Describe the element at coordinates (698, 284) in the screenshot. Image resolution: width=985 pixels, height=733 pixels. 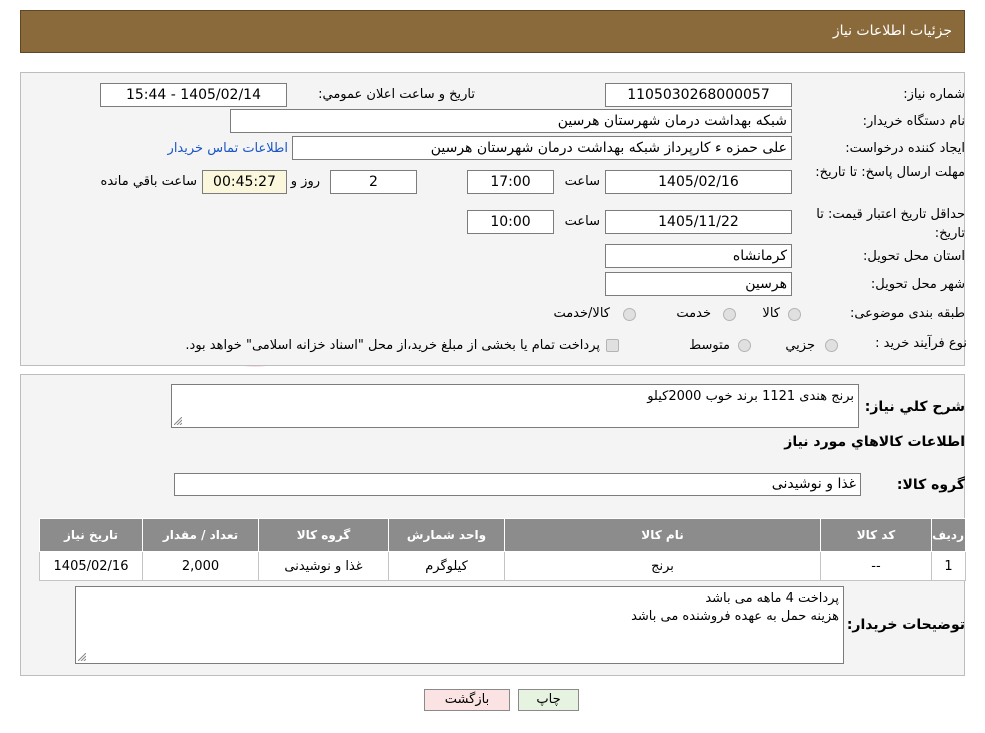
I see `city-field: هرسین` at that location.